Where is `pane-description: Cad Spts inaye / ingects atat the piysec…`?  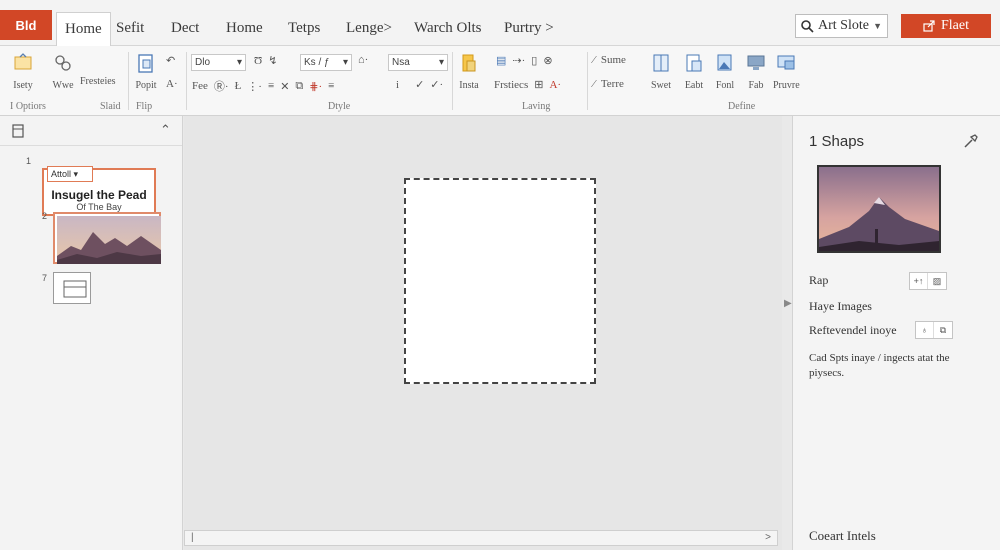
pane-description: Cad Spts inaye / ingects atat the piysec… is located at coordinates (879, 365).